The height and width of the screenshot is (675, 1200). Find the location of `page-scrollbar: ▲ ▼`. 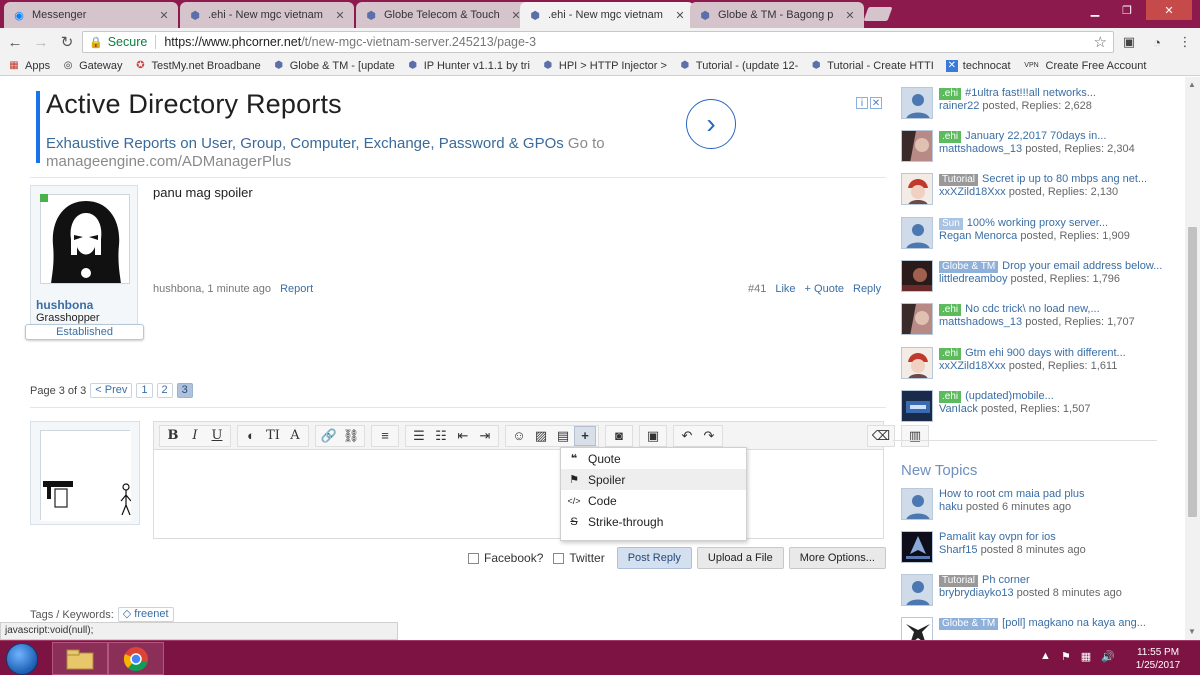

page-scrollbar: ▲ ▼ is located at coordinates (1192, 358).